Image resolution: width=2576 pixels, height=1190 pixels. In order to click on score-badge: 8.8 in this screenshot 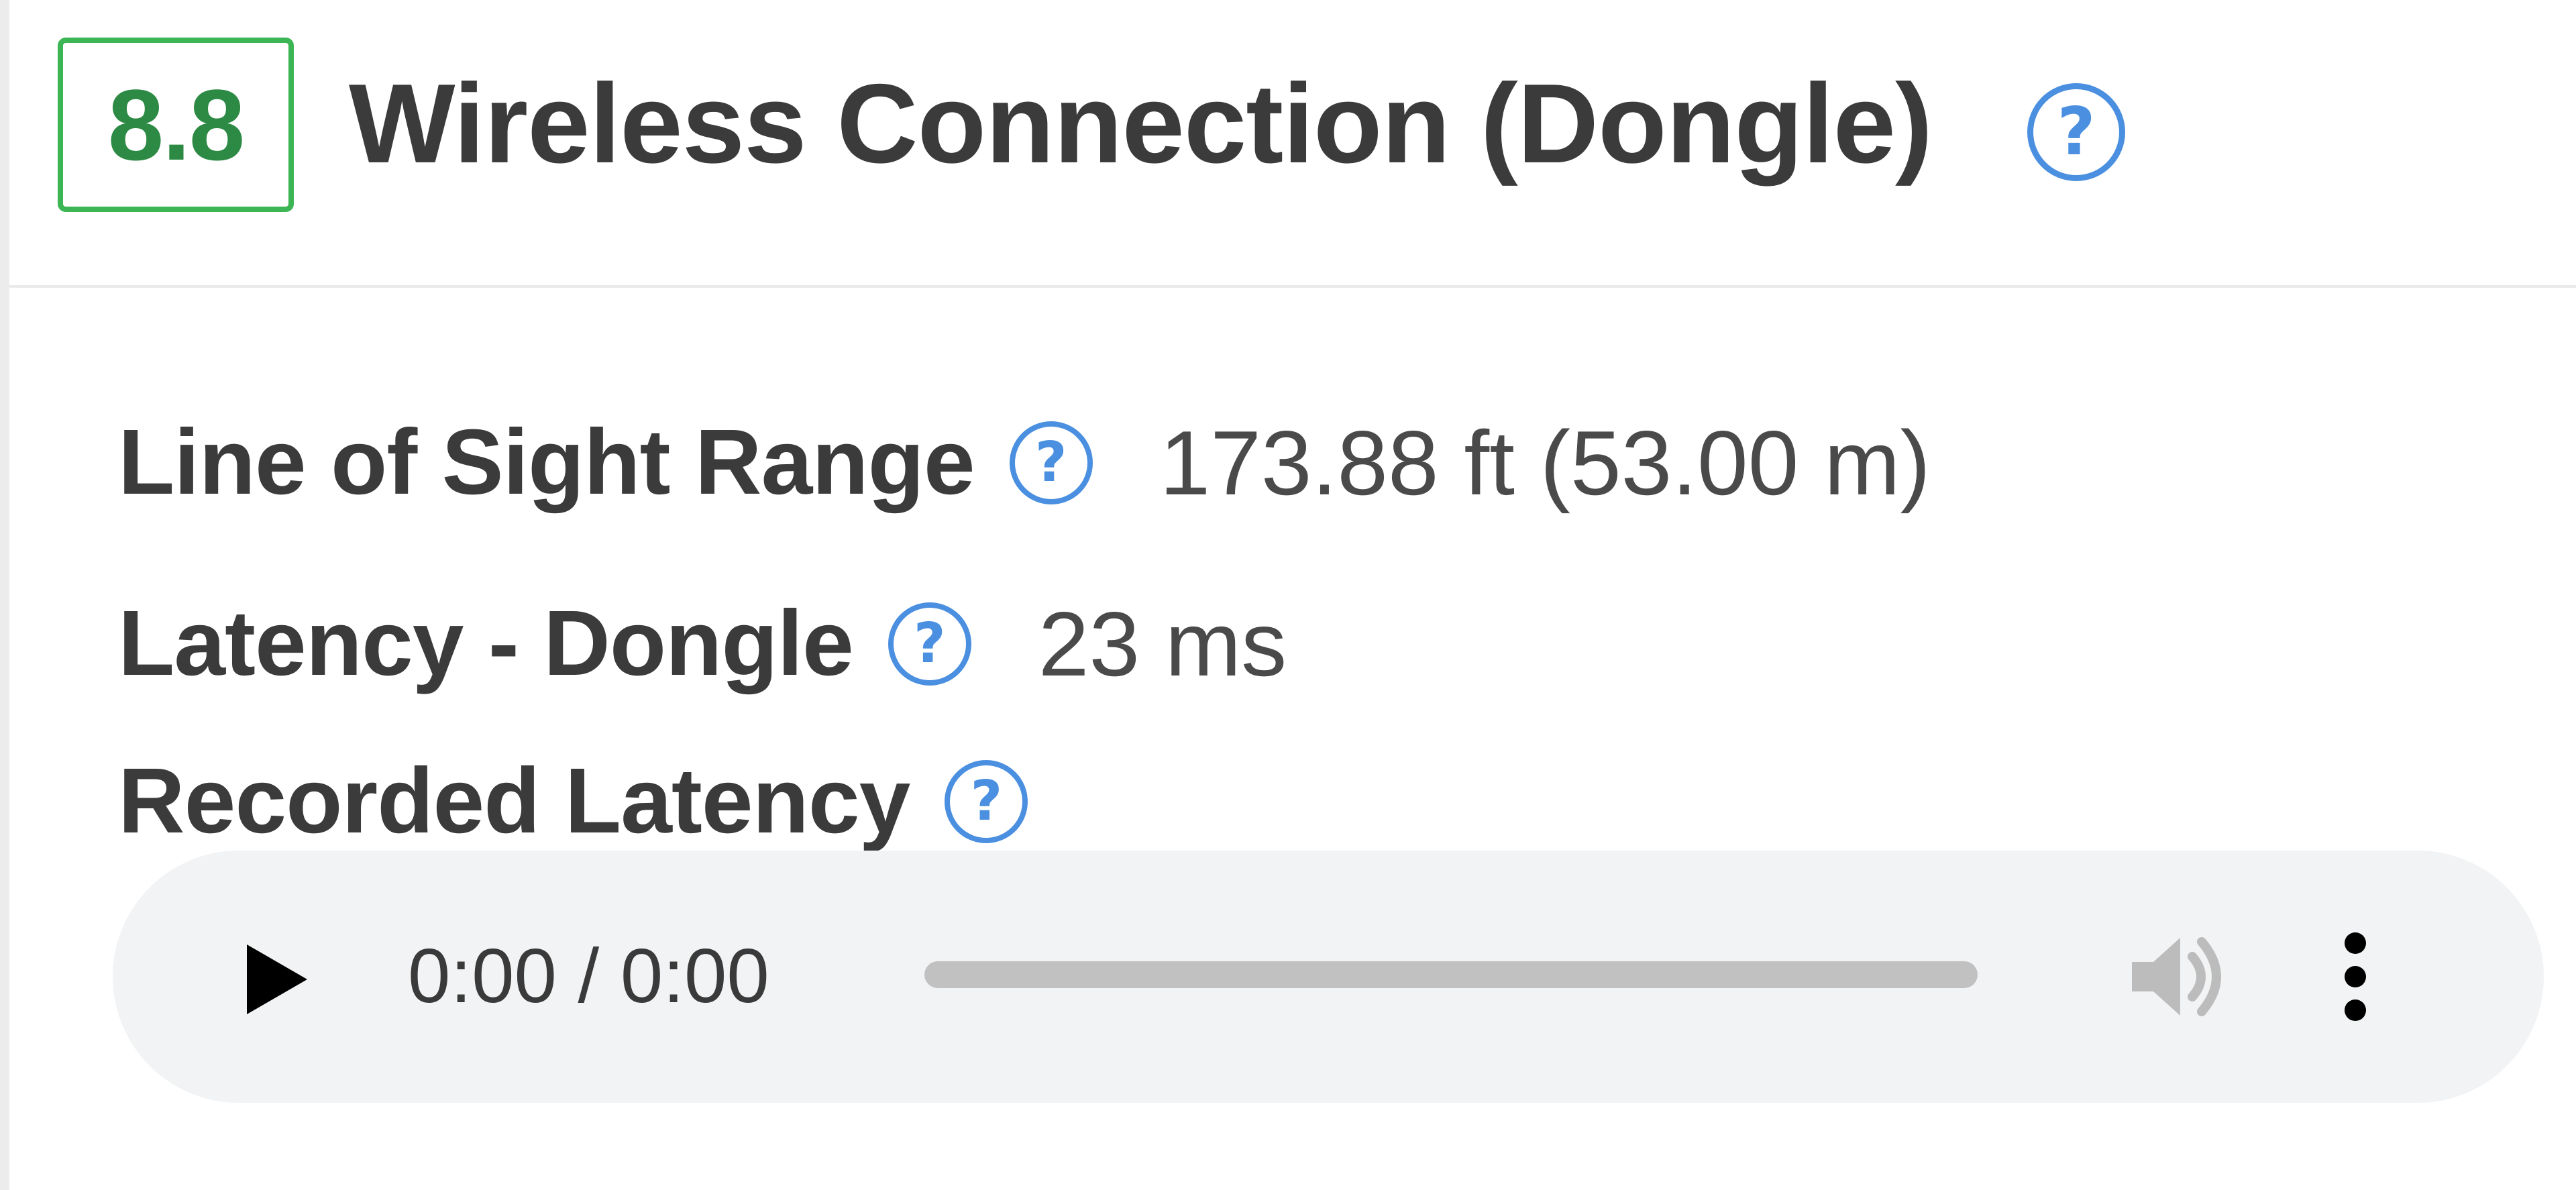, I will do `click(176, 125)`.